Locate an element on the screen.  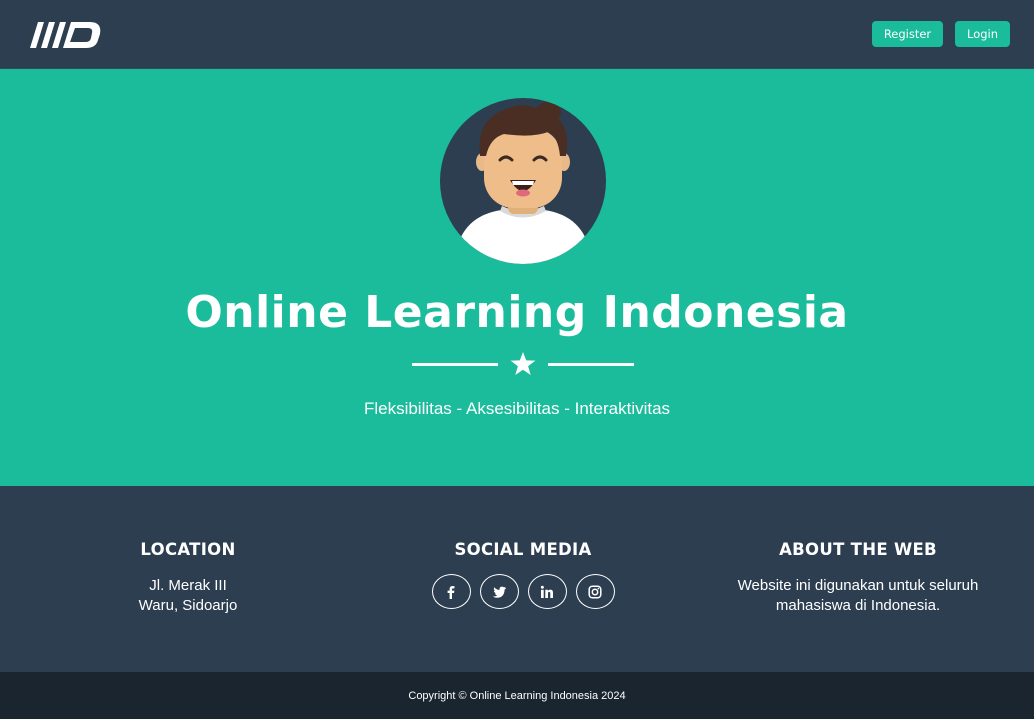
facebook-icon is located at coordinates (451, 592).